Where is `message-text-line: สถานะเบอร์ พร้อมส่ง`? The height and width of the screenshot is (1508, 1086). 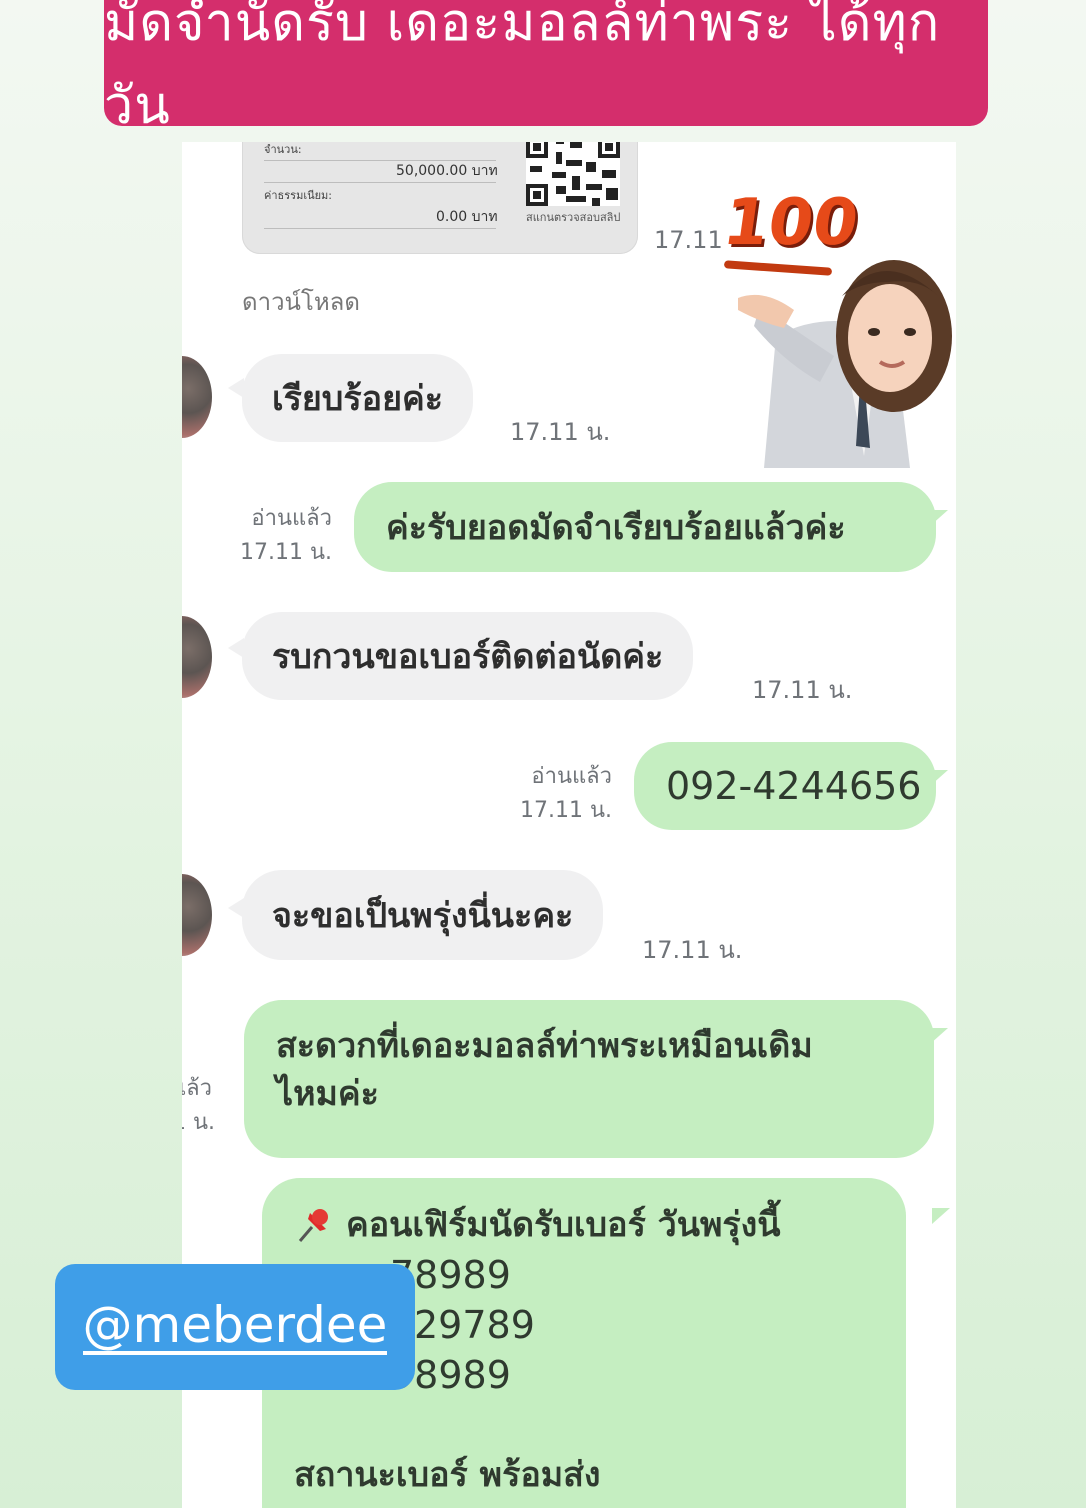 message-text-line: สถานะเบอร์ พร้อมส่ง is located at coordinates (447, 1475).